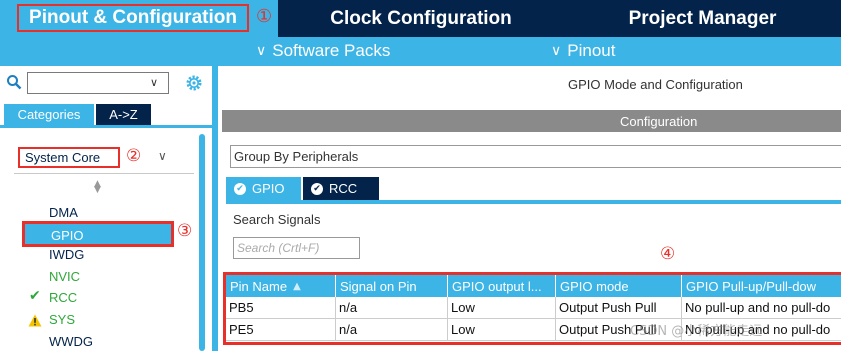 This screenshot has height=351, width=841. I want to click on pinout-menu: ∨ Pinout, so click(583, 51).